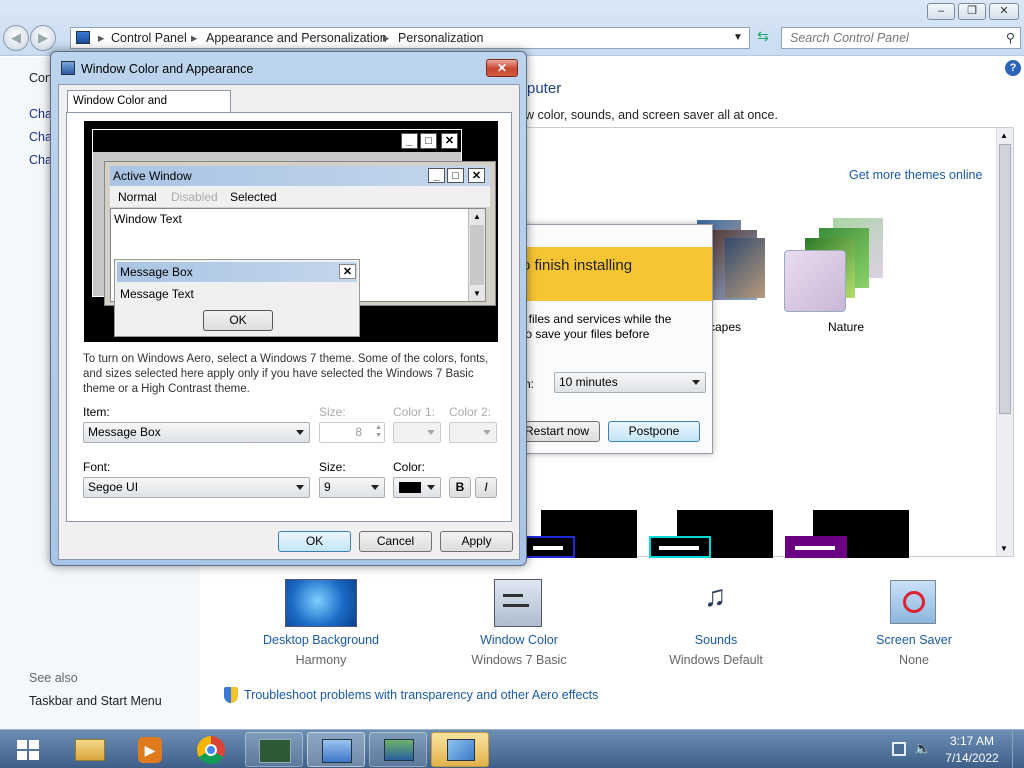 This screenshot has height=768, width=1024. Describe the element at coordinates (460, 749) in the screenshot. I see `personalization-icon` at that location.